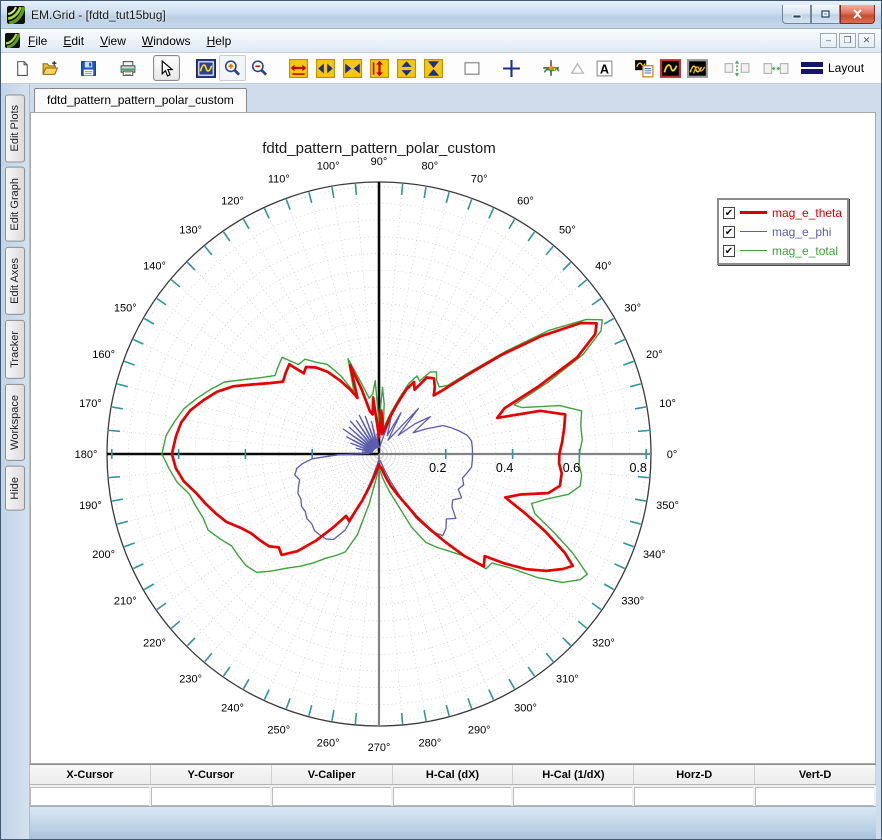 This screenshot has width=882, height=840. Describe the element at coordinates (219, 41) in the screenshot. I see `menu-help: Help` at that location.